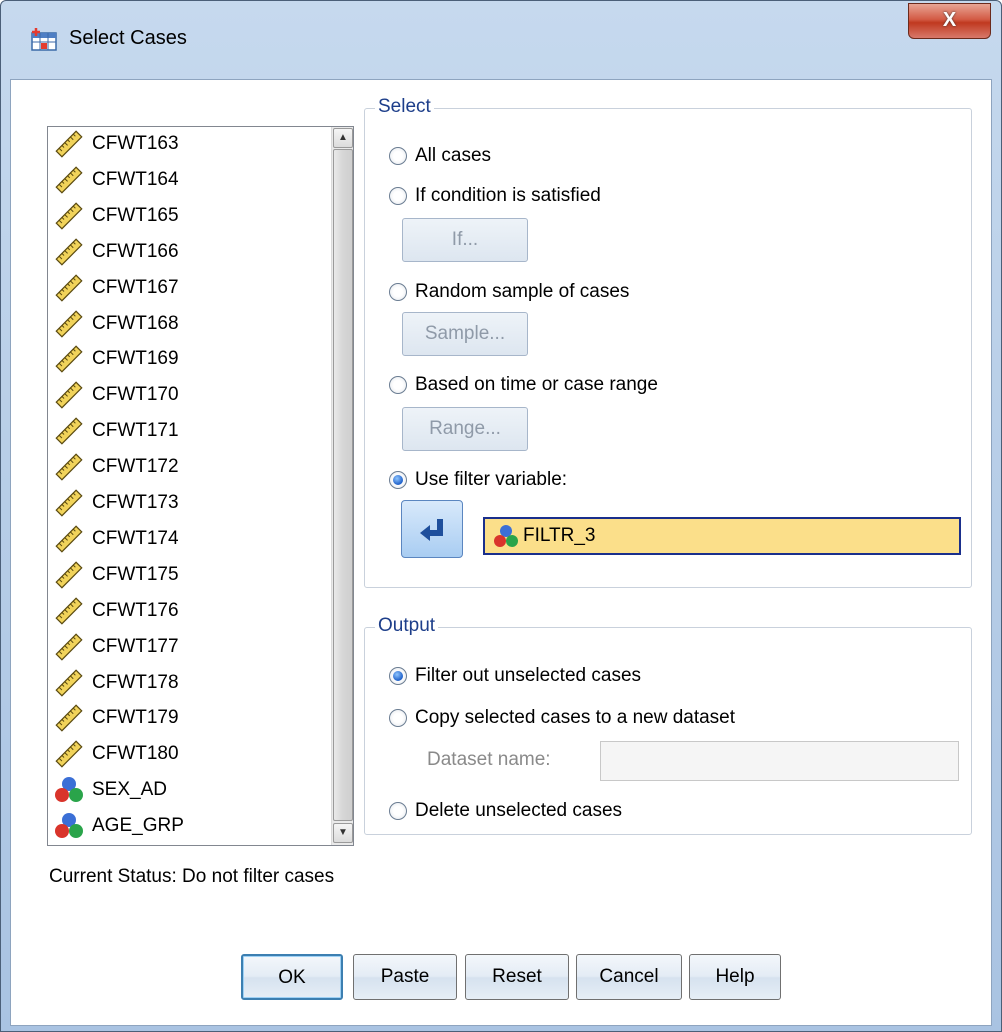 Image resolution: width=1002 pixels, height=1032 pixels. What do you see at coordinates (453, 155) in the screenshot?
I see `all-cases-label: All cases` at bounding box center [453, 155].